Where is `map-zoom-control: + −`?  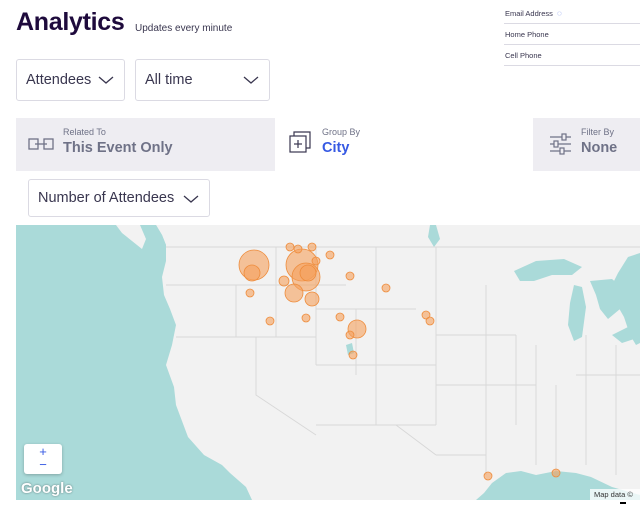
map-zoom-control: + − is located at coordinates (43, 459).